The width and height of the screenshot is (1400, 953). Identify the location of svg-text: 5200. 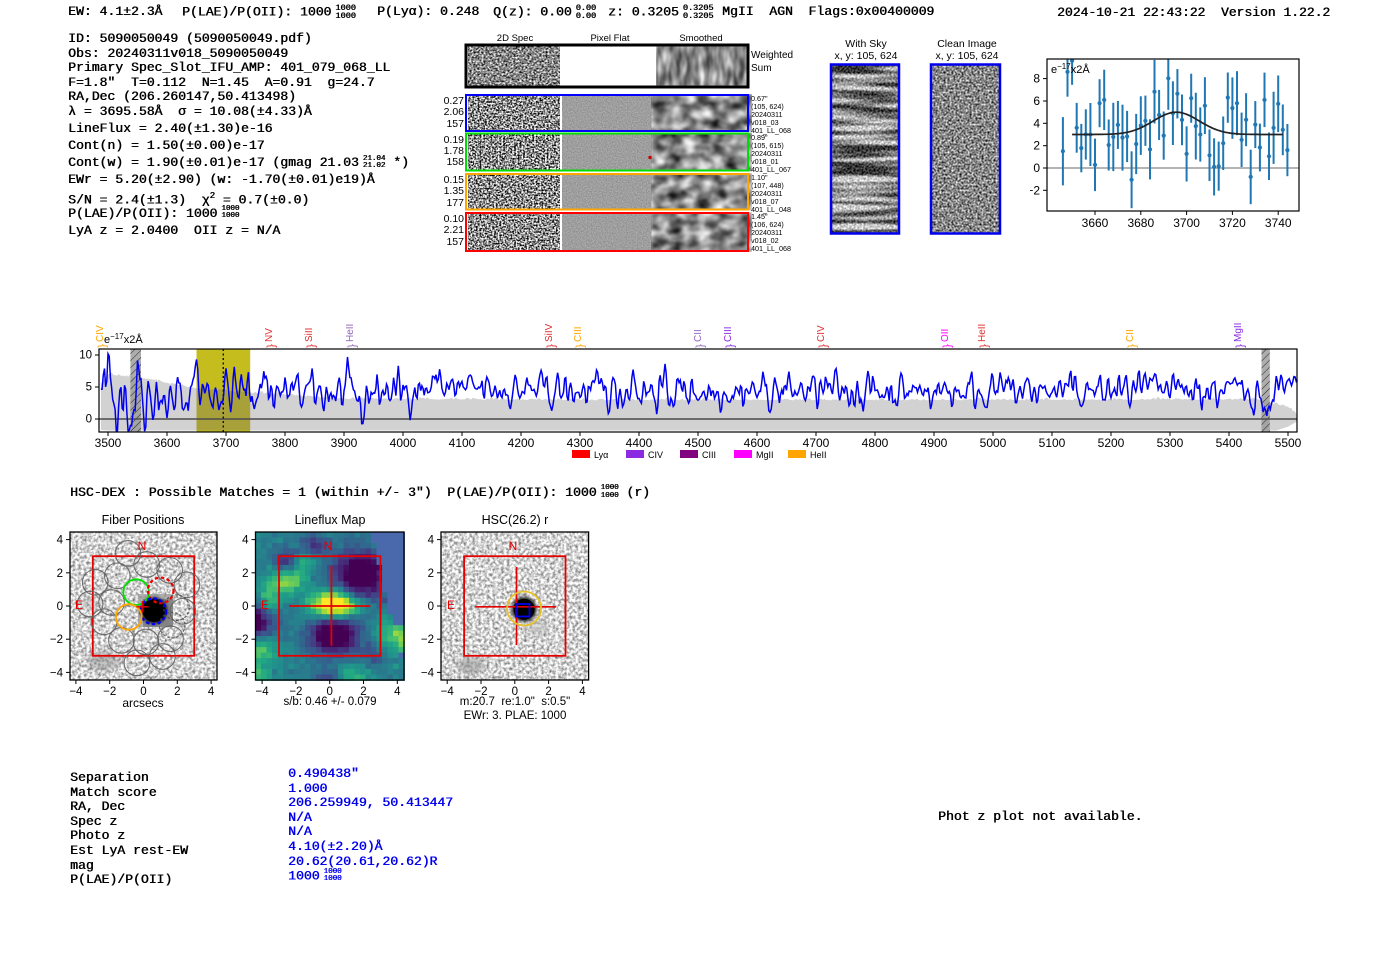
(1111, 443).